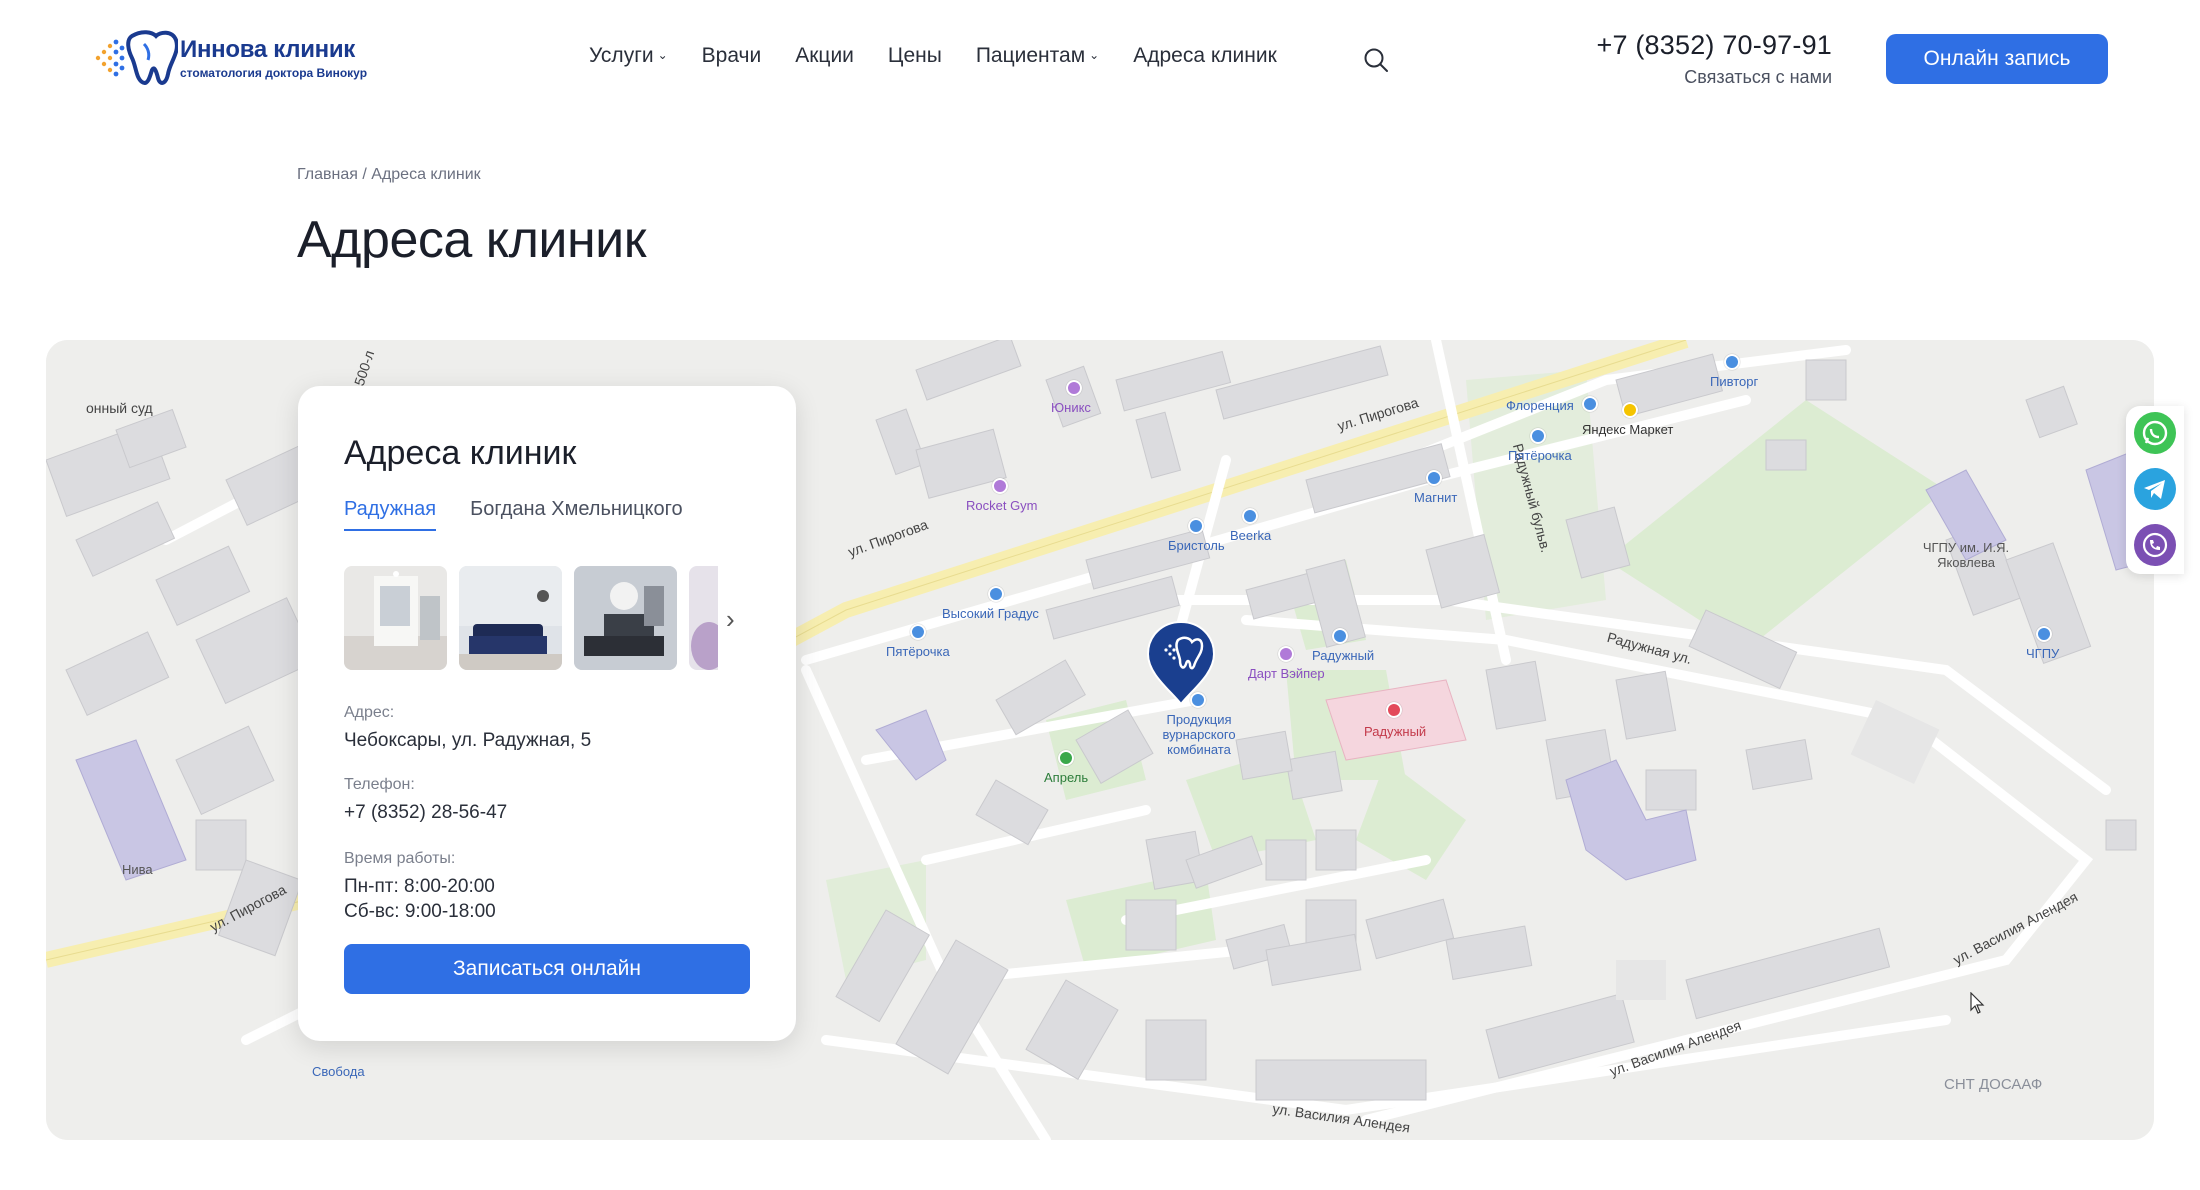  I want to click on page-title: Адреса клиник, so click(471, 240).